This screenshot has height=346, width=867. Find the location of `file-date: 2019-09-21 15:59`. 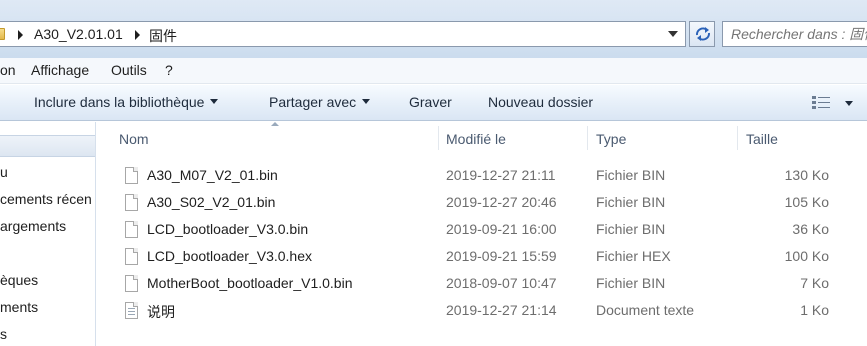

file-date: 2019-09-21 15:59 is located at coordinates (501, 256).